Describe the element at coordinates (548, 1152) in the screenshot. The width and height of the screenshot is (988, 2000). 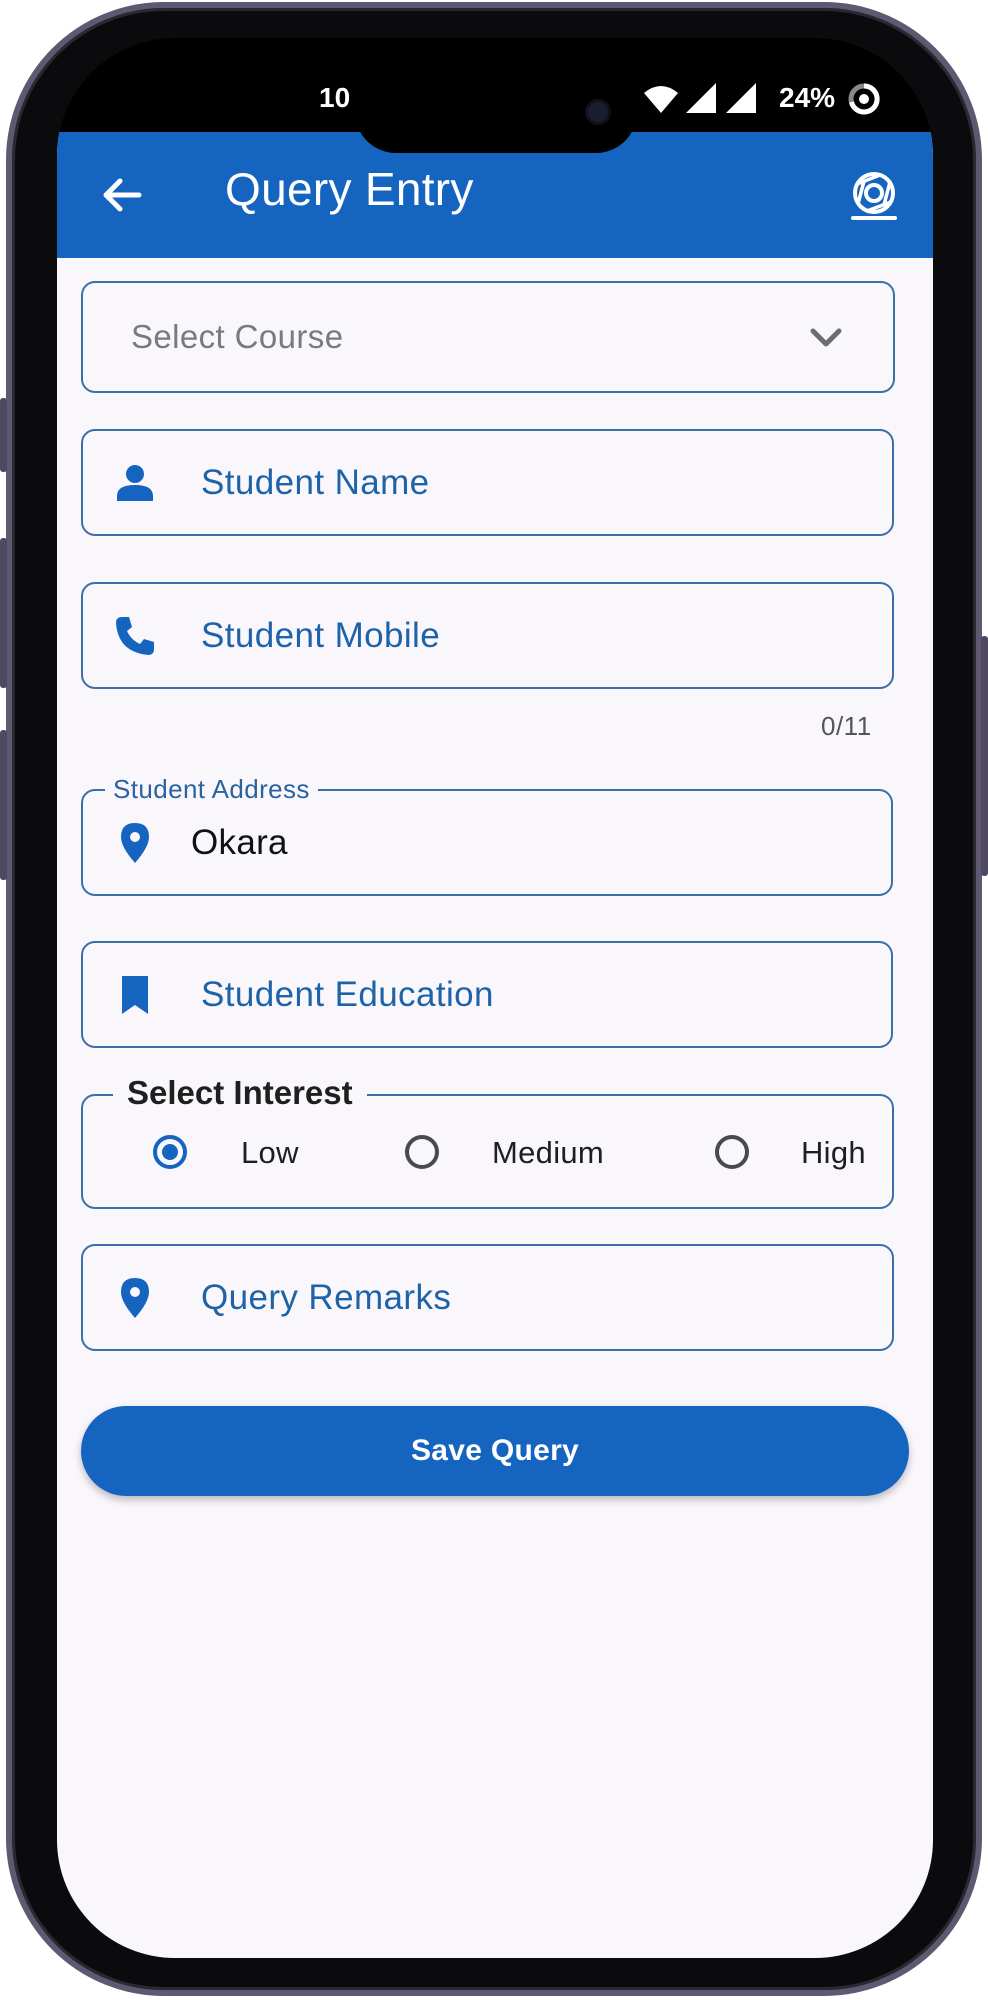
I see `radio-medium-label: Medium` at that location.